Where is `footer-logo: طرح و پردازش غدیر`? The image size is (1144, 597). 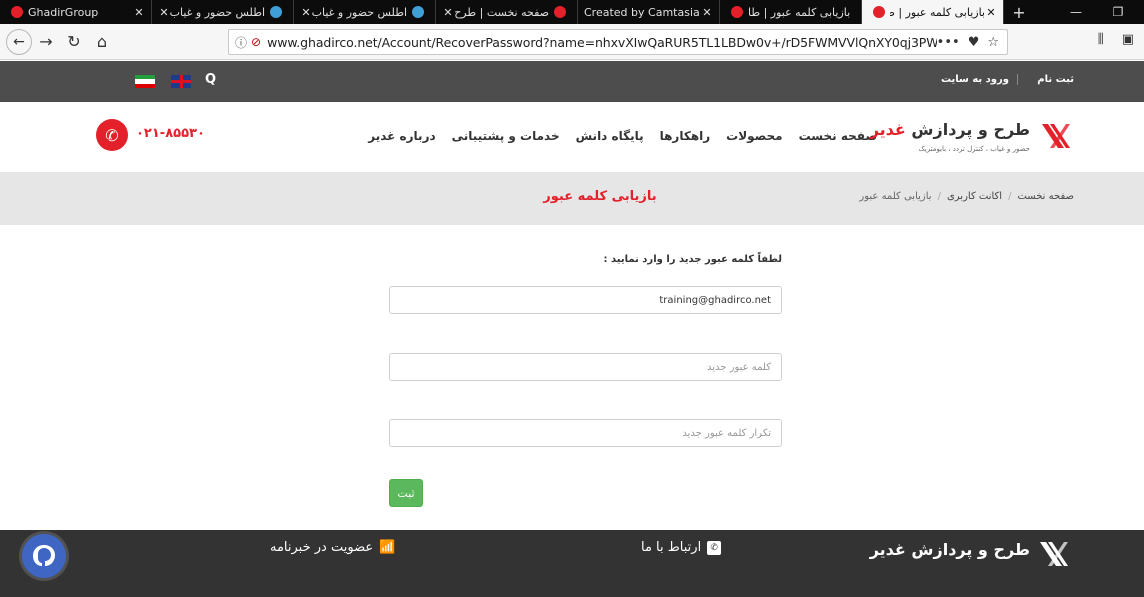 footer-logo: طرح و پردازش غدیر is located at coordinates (969, 552).